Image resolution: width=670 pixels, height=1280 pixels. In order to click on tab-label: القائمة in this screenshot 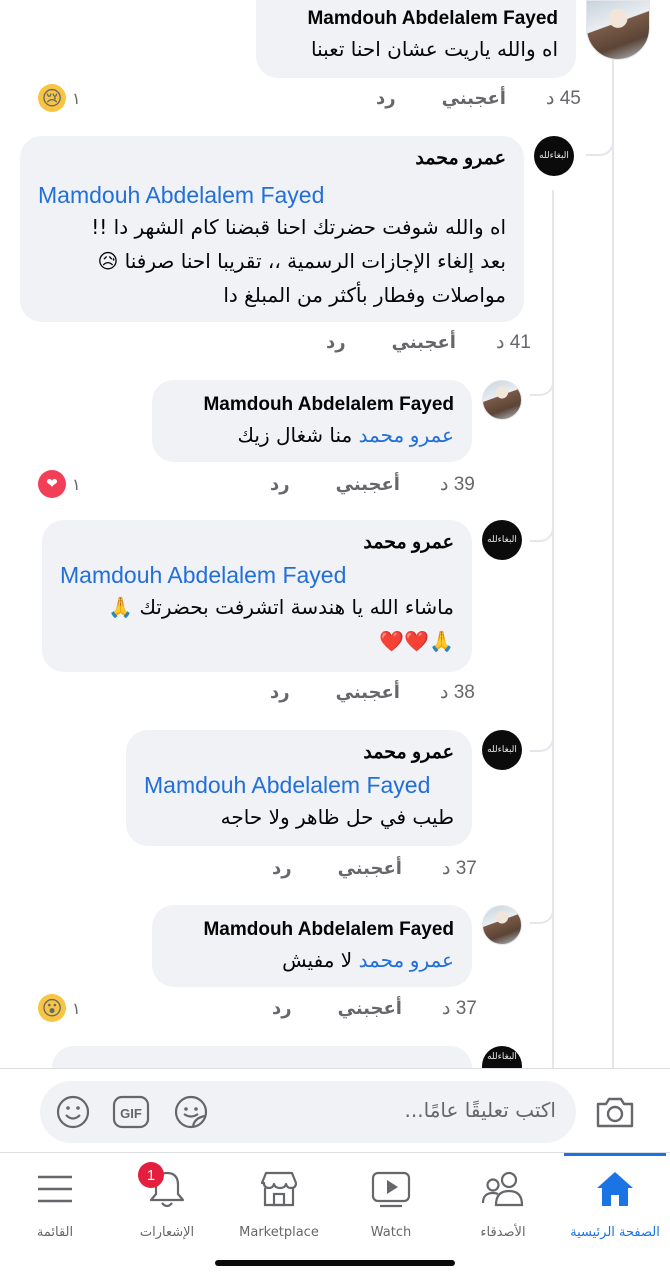, I will do `click(55, 1232)`.